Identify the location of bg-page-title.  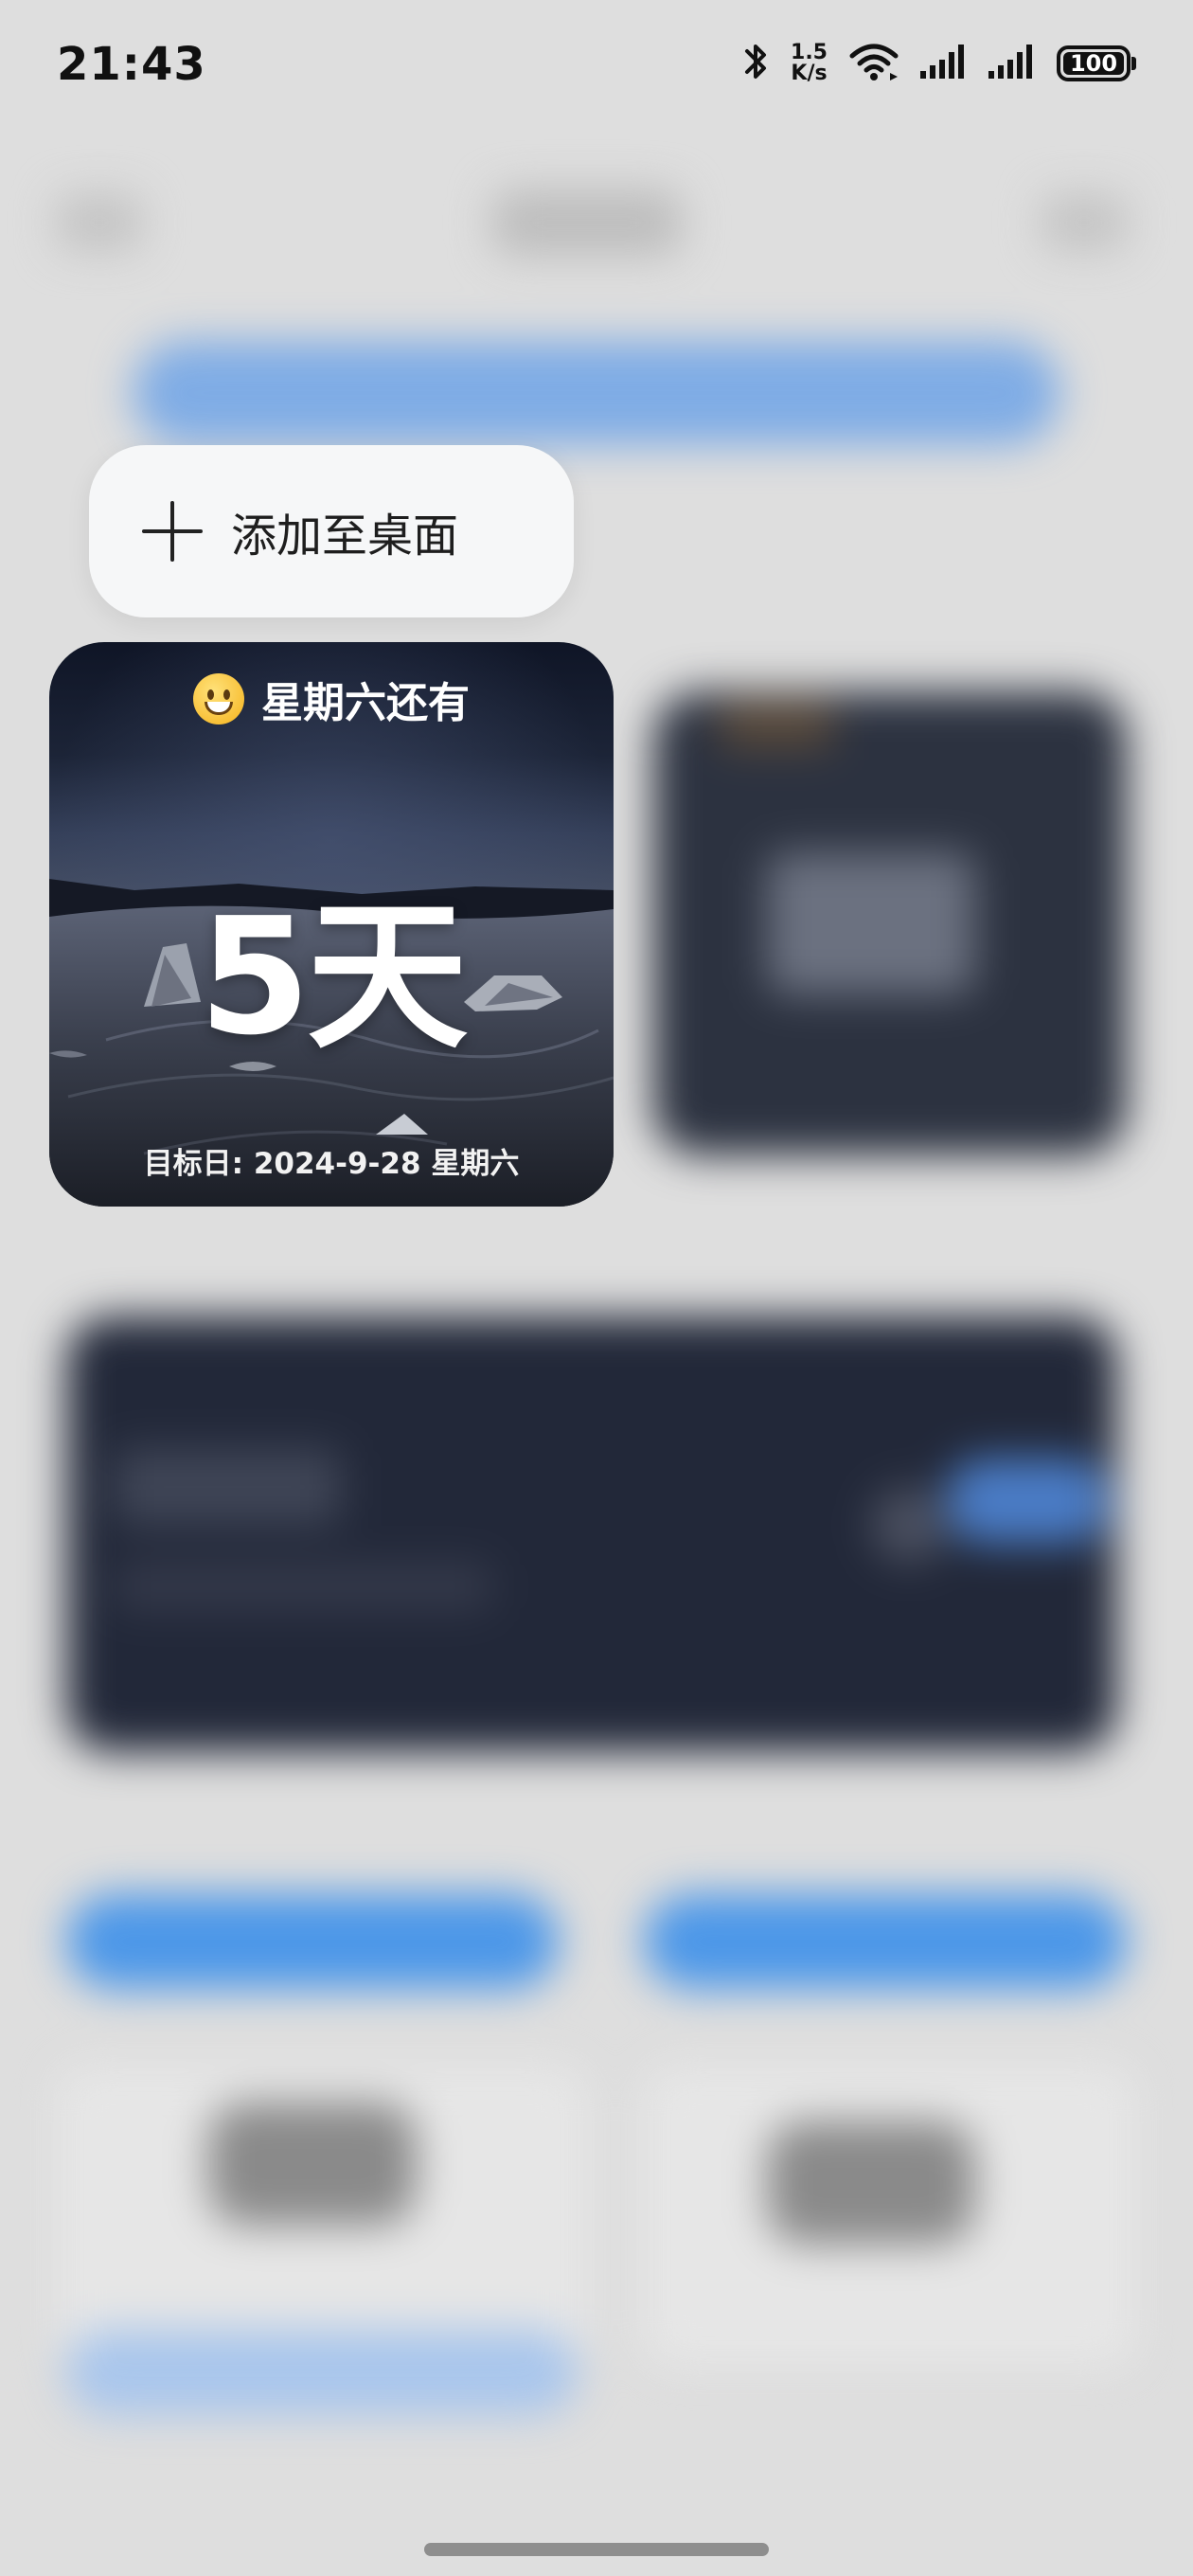
(587, 222).